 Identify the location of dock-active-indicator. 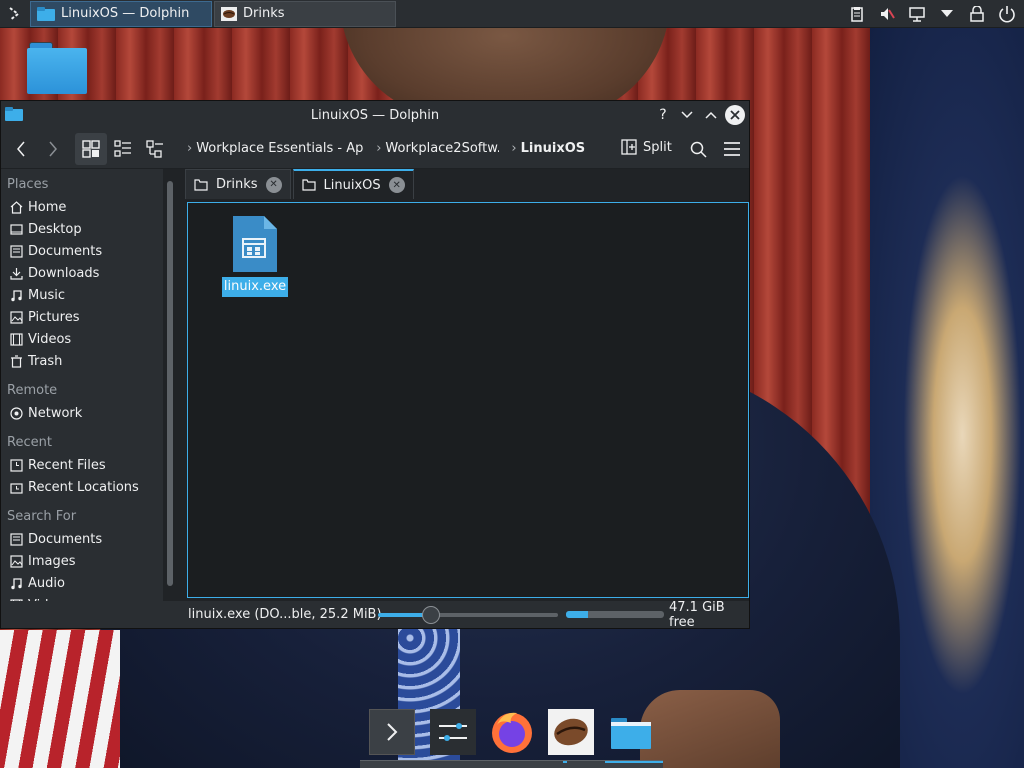
(634, 762).